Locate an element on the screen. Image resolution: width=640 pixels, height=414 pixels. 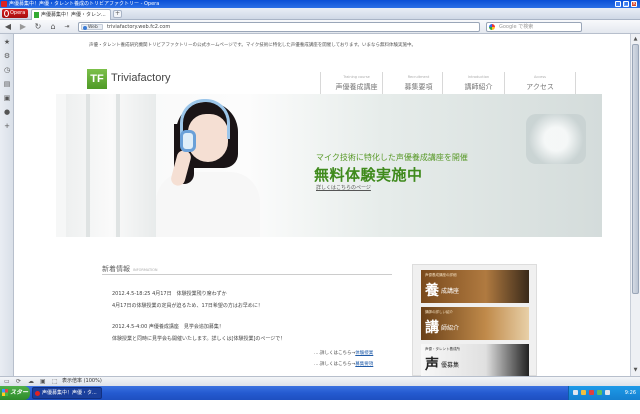
fast-forward-icon: ⇥ is located at coordinates (67, 27).